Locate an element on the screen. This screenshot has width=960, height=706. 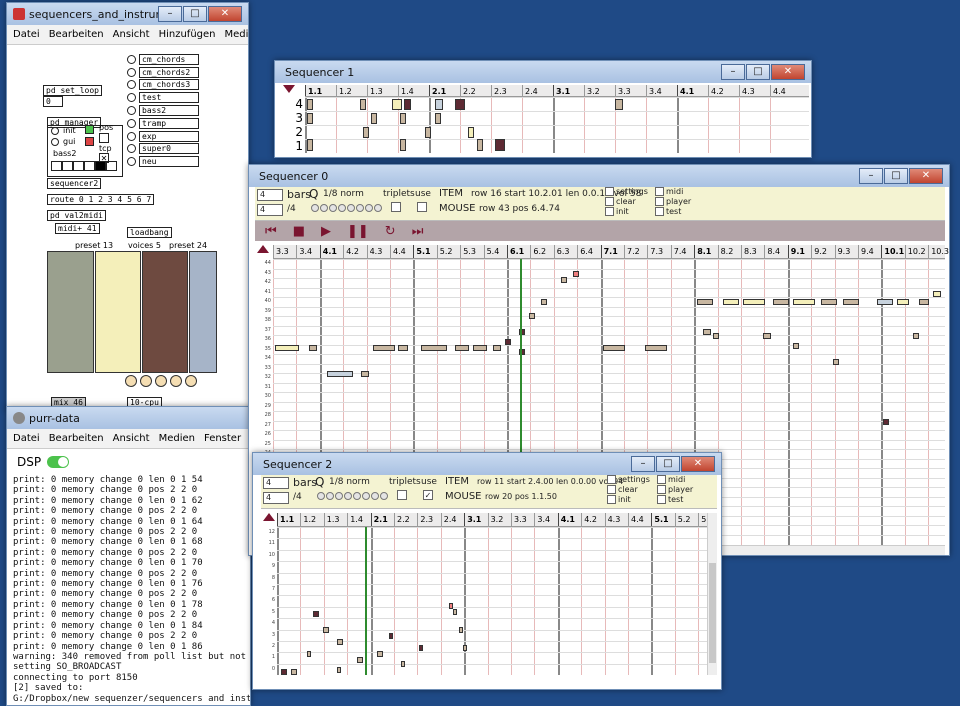
title-bar: Sequencer 0 – □ ✕ is located at coordinates (599, 176).